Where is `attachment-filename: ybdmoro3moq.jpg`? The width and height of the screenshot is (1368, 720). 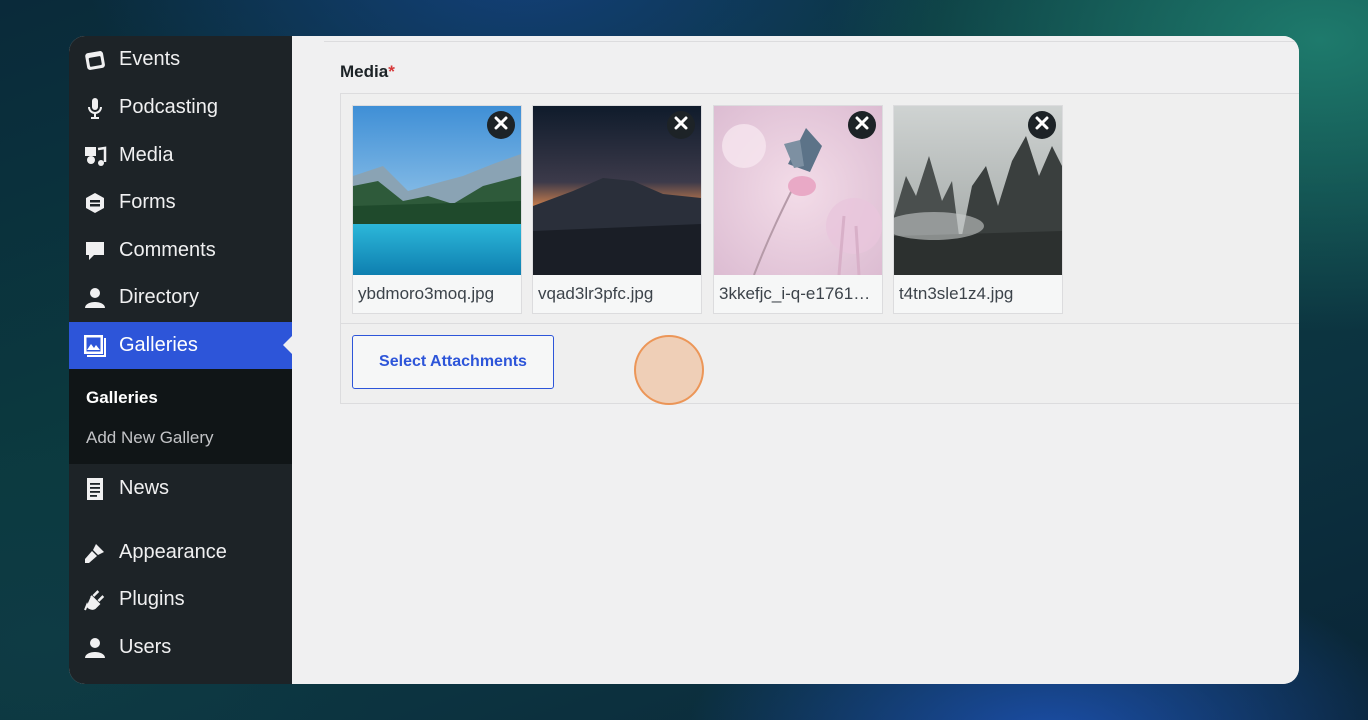
attachment-filename: ybdmoro3moq.jpg is located at coordinates (426, 293).